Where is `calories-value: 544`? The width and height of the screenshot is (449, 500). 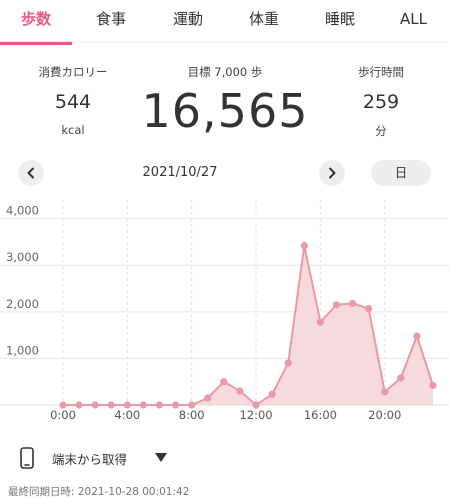
calories-value: 544 is located at coordinates (73, 102).